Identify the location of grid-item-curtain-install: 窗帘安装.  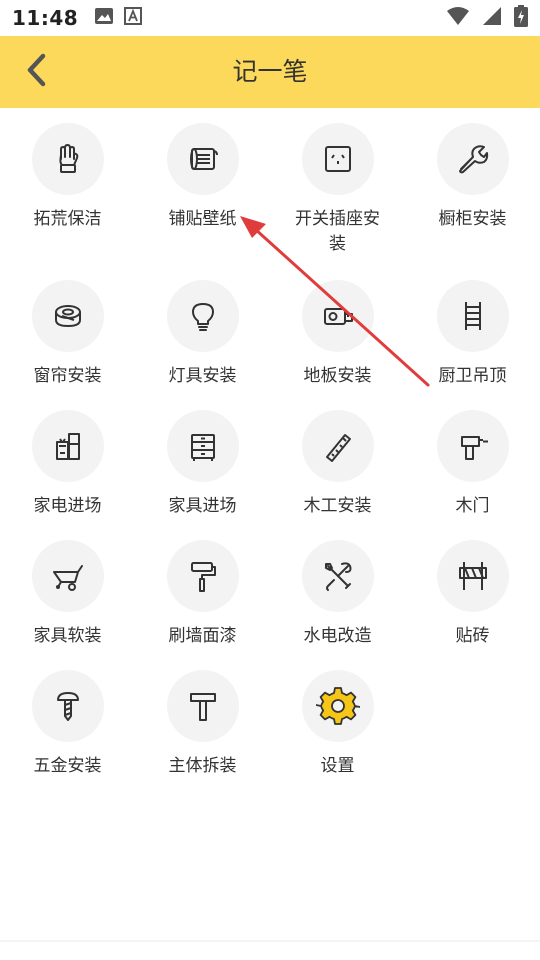
(67, 334).